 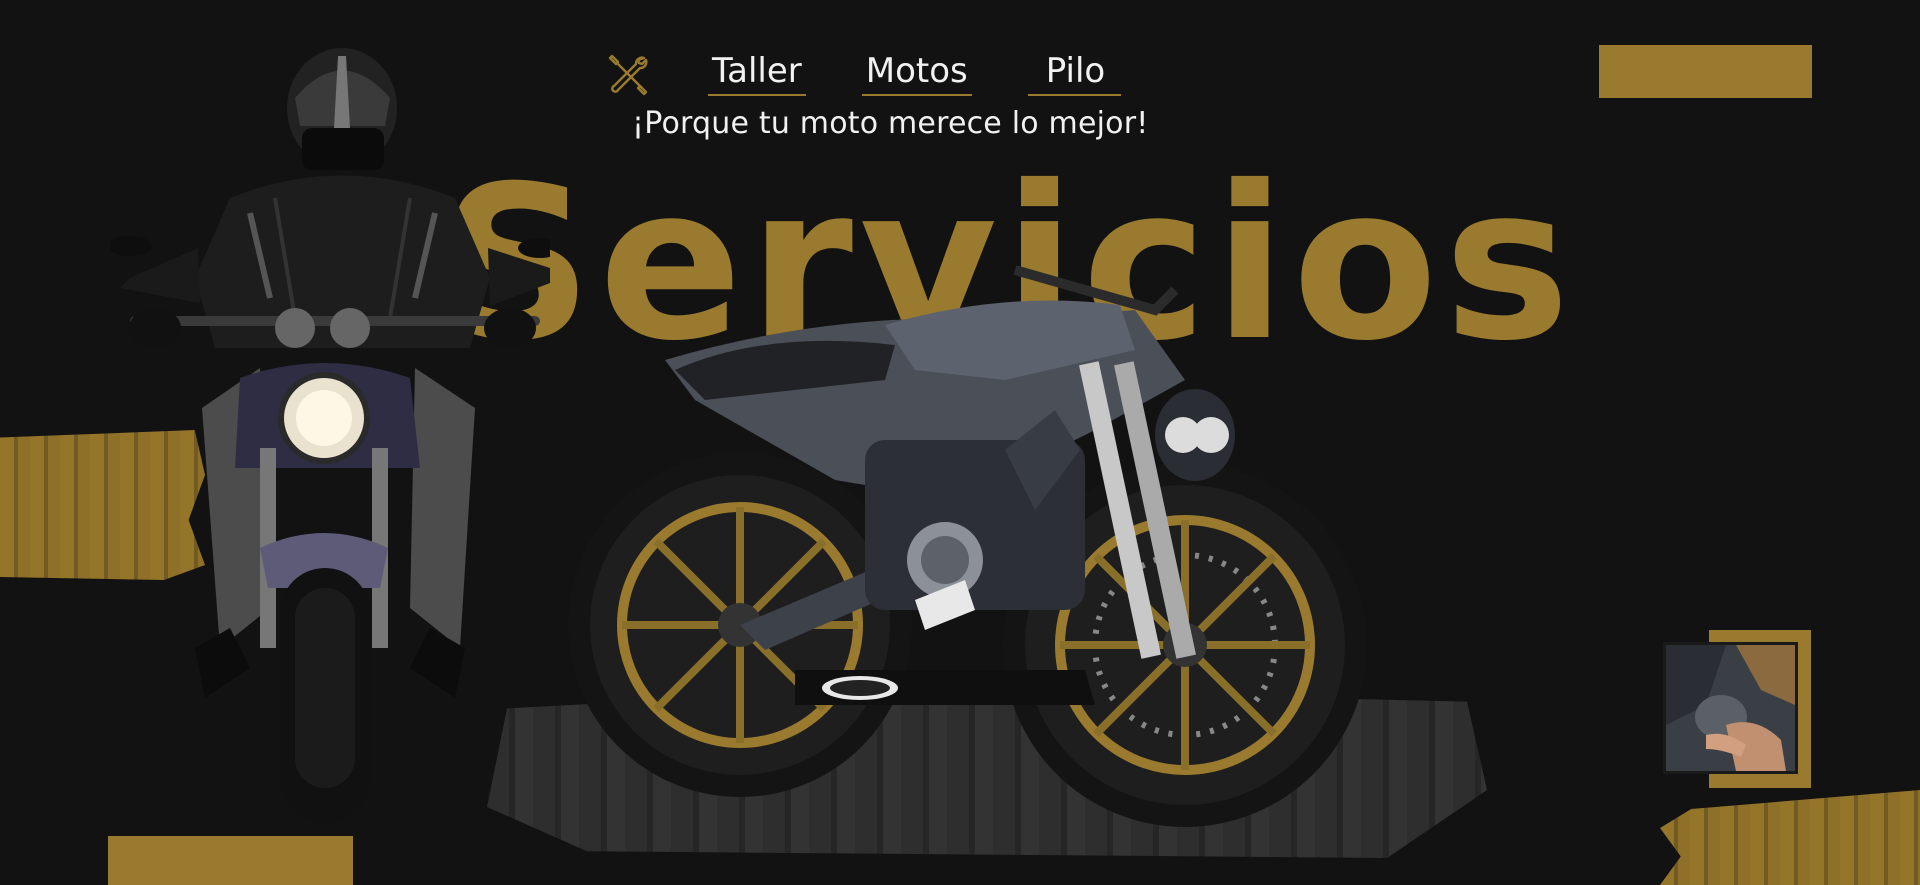 What do you see at coordinates (1790, 837) in the screenshot?
I see `gold-brush-stroke-right` at bounding box center [1790, 837].